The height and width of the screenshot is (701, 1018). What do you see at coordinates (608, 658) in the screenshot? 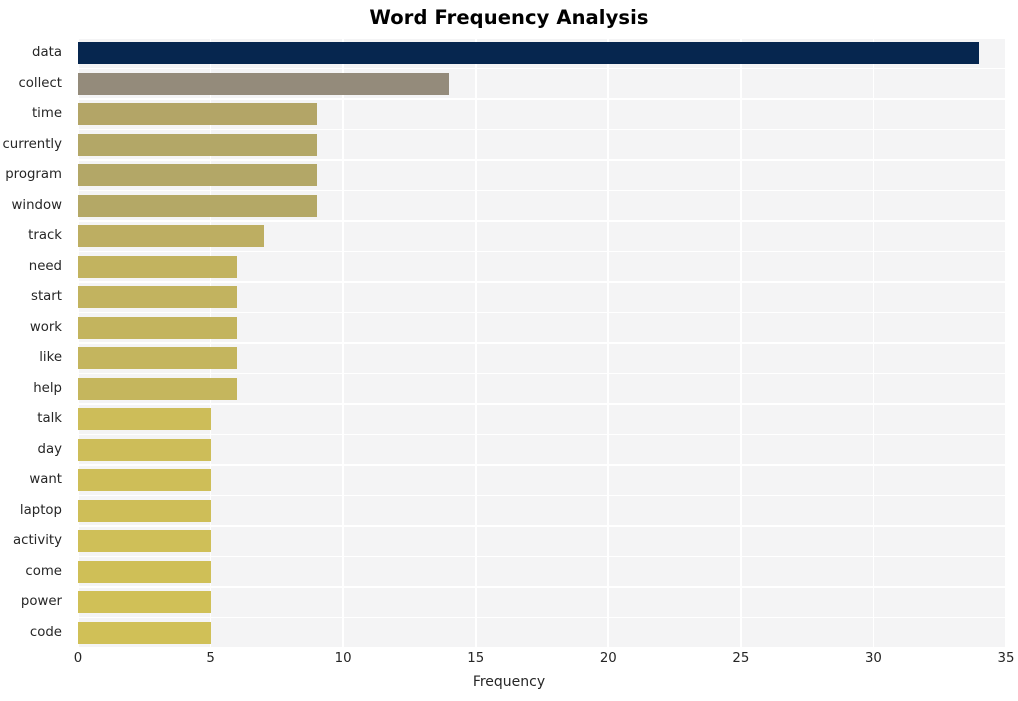
I see `x-axis-tick-label: 20` at bounding box center [608, 658].